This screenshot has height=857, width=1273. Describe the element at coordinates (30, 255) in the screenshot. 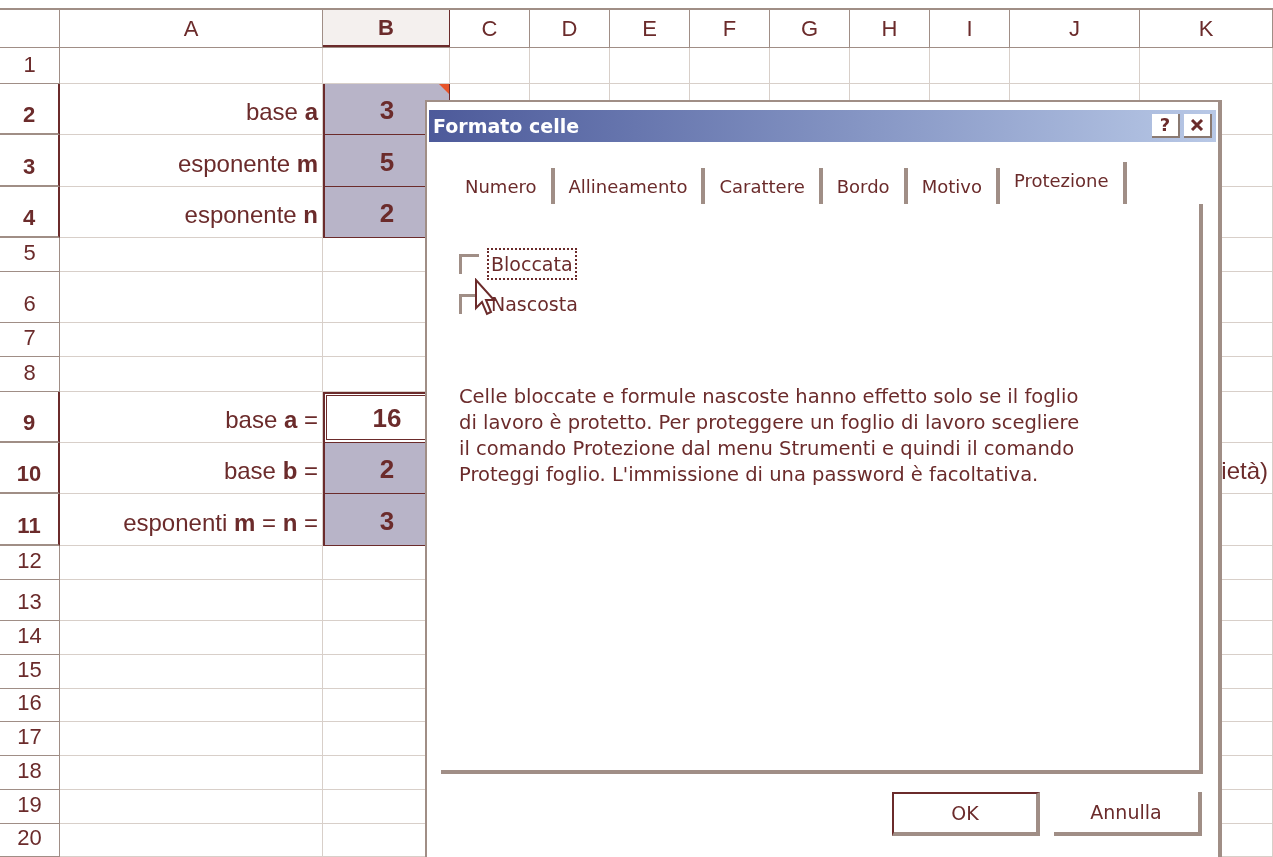

I see `row-header: 5` at that location.